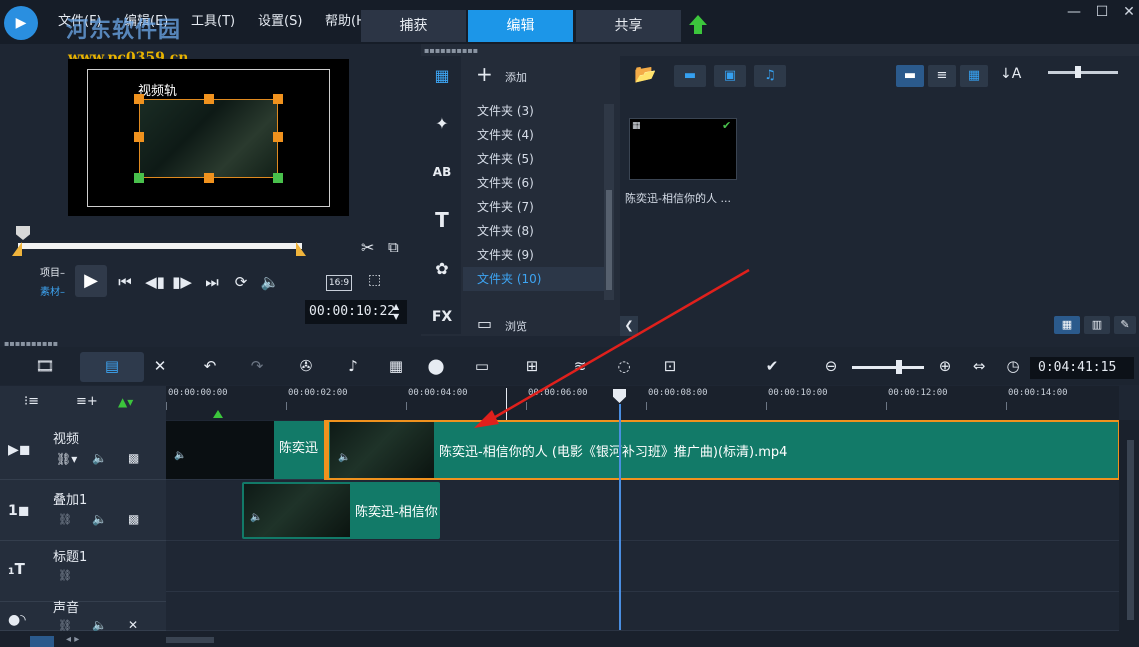  What do you see at coordinates (436, 366) in the screenshot?
I see `motion-tracking-icon: ⬤` at bounding box center [436, 366].